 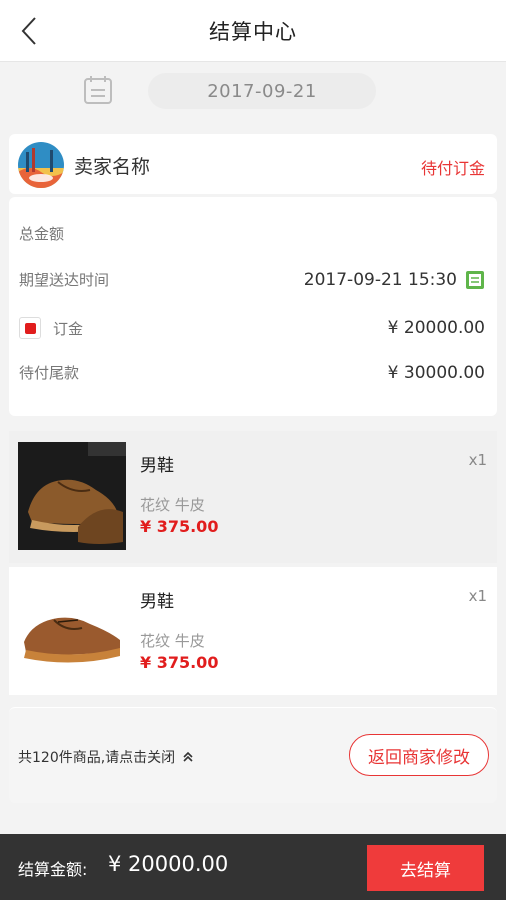 What do you see at coordinates (41, 165) in the screenshot?
I see `seller-avatar` at bounding box center [41, 165].